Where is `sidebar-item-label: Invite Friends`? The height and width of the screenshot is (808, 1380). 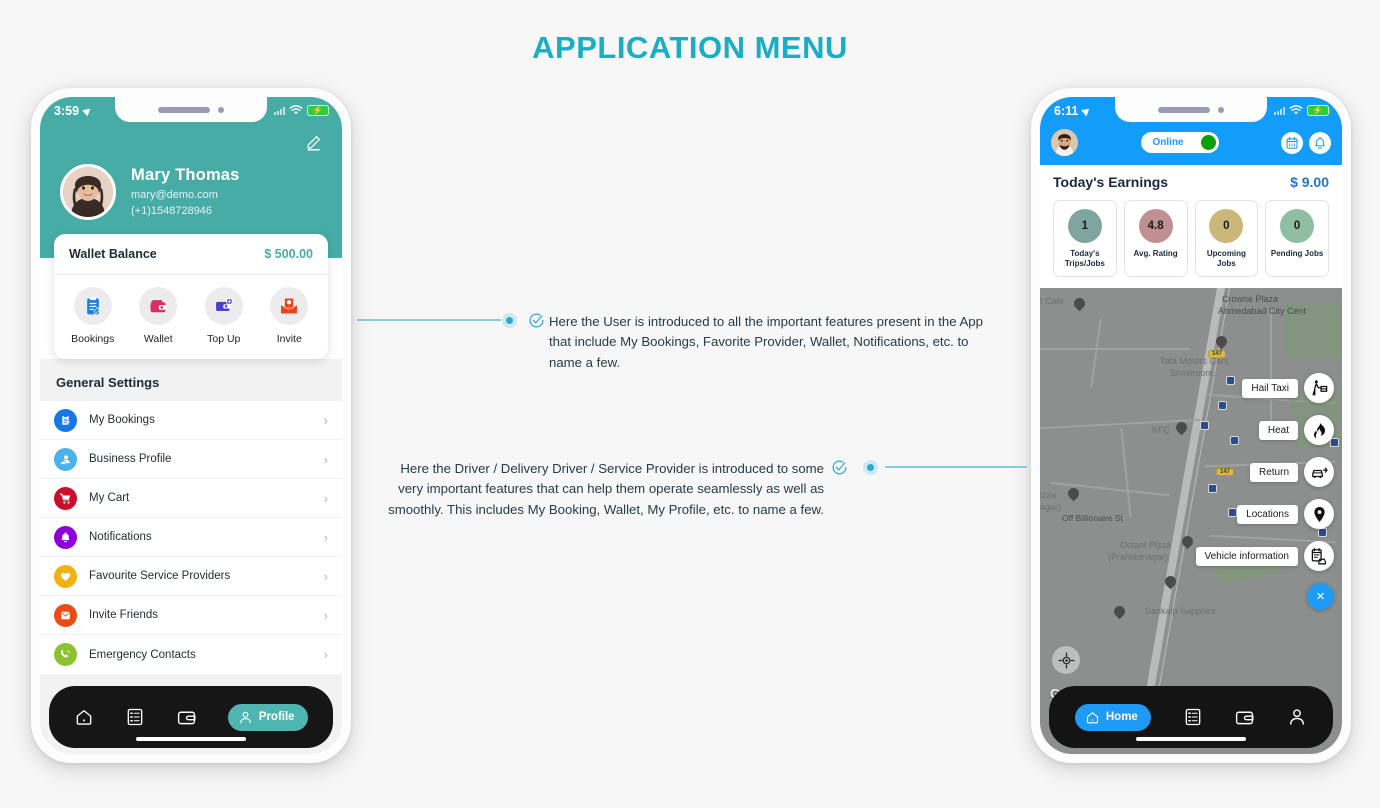
sidebar-item-label: Invite Friends is located at coordinates (124, 615).